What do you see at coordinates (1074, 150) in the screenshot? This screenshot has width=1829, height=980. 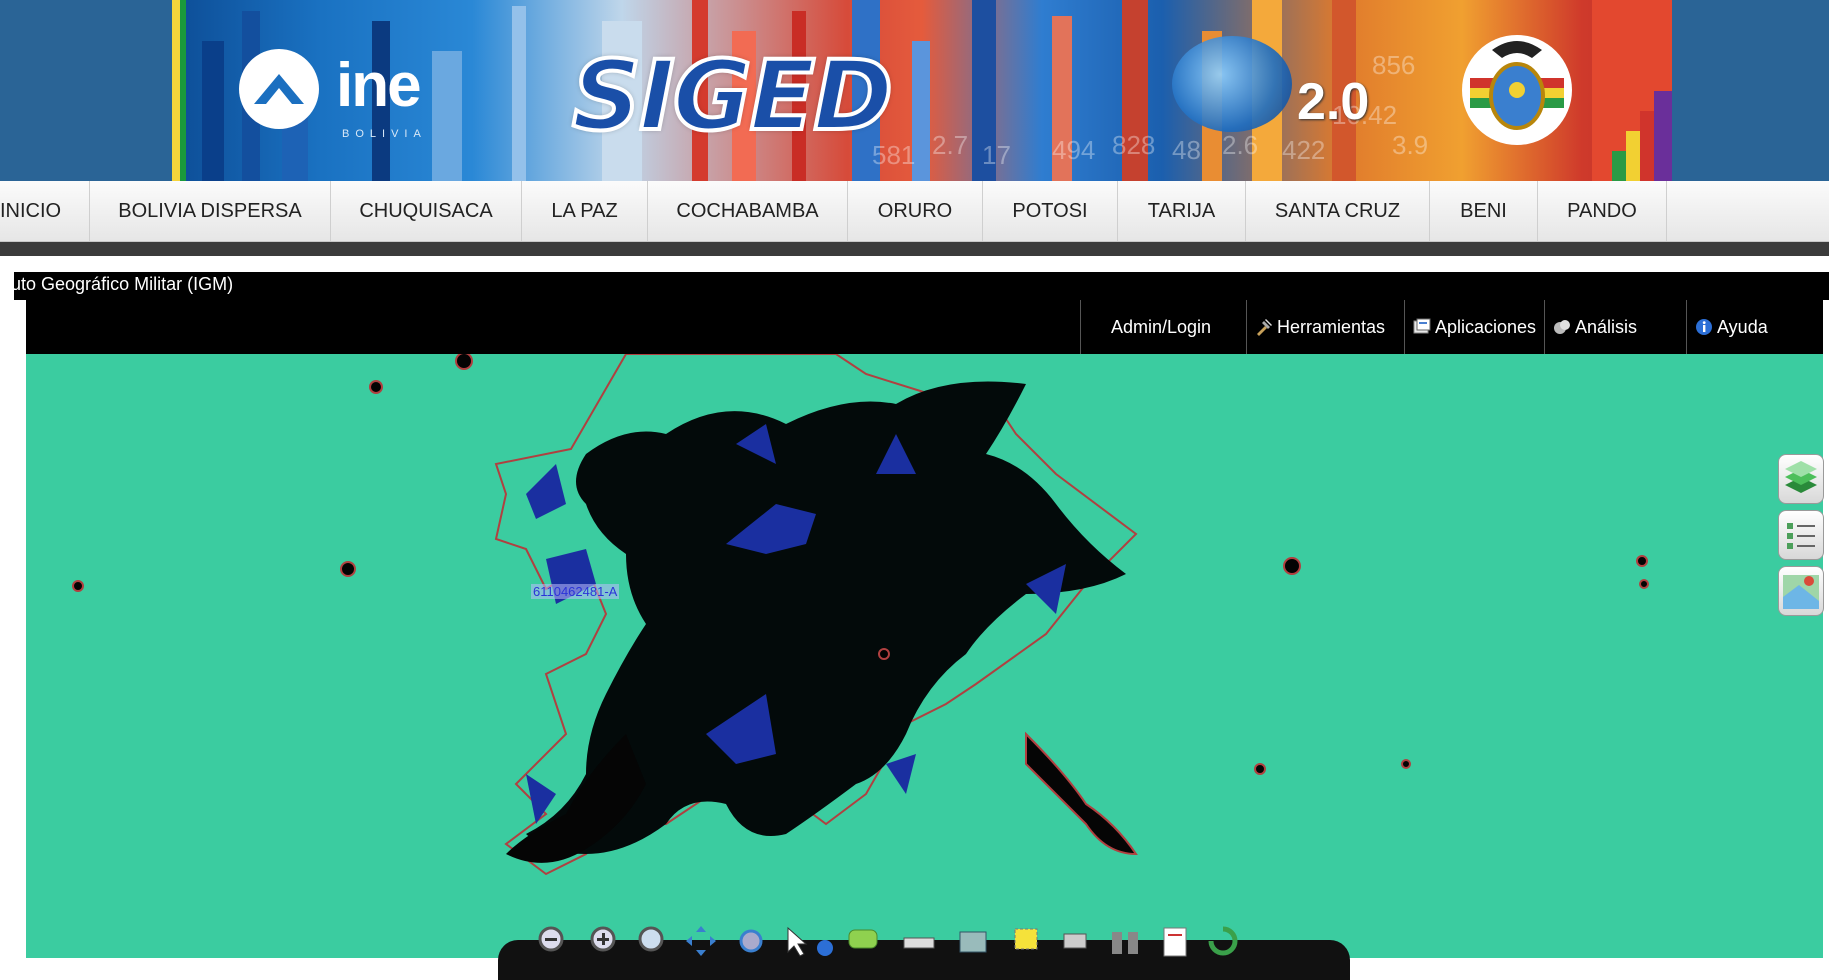 I see `background-number: 494` at bounding box center [1074, 150].